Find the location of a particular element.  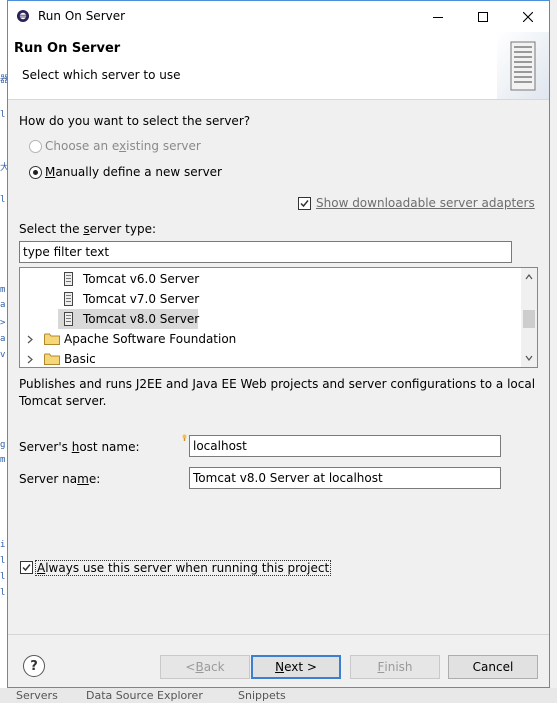

minimize-button is located at coordinates (437, 16).